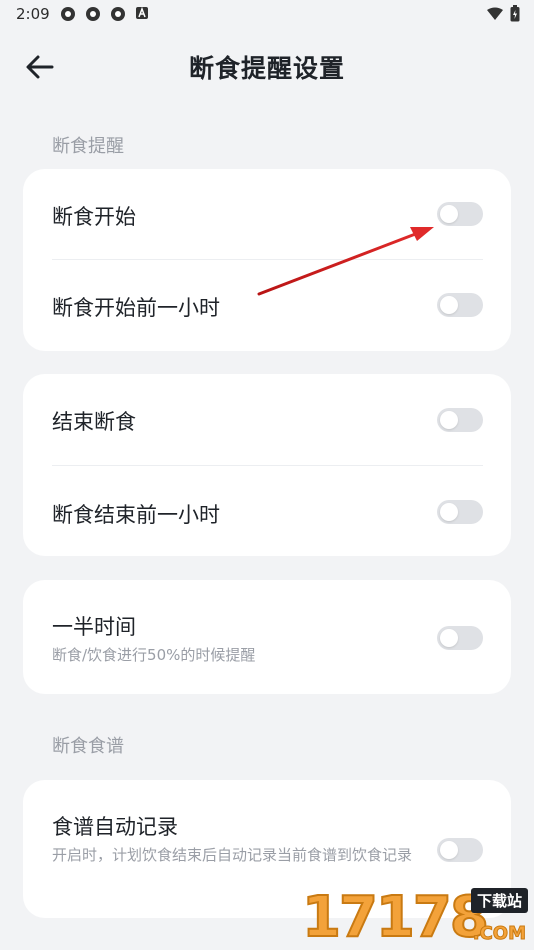 The image size is (534, 950). I want to click on toggle-fasting-start, so click(460, 214).